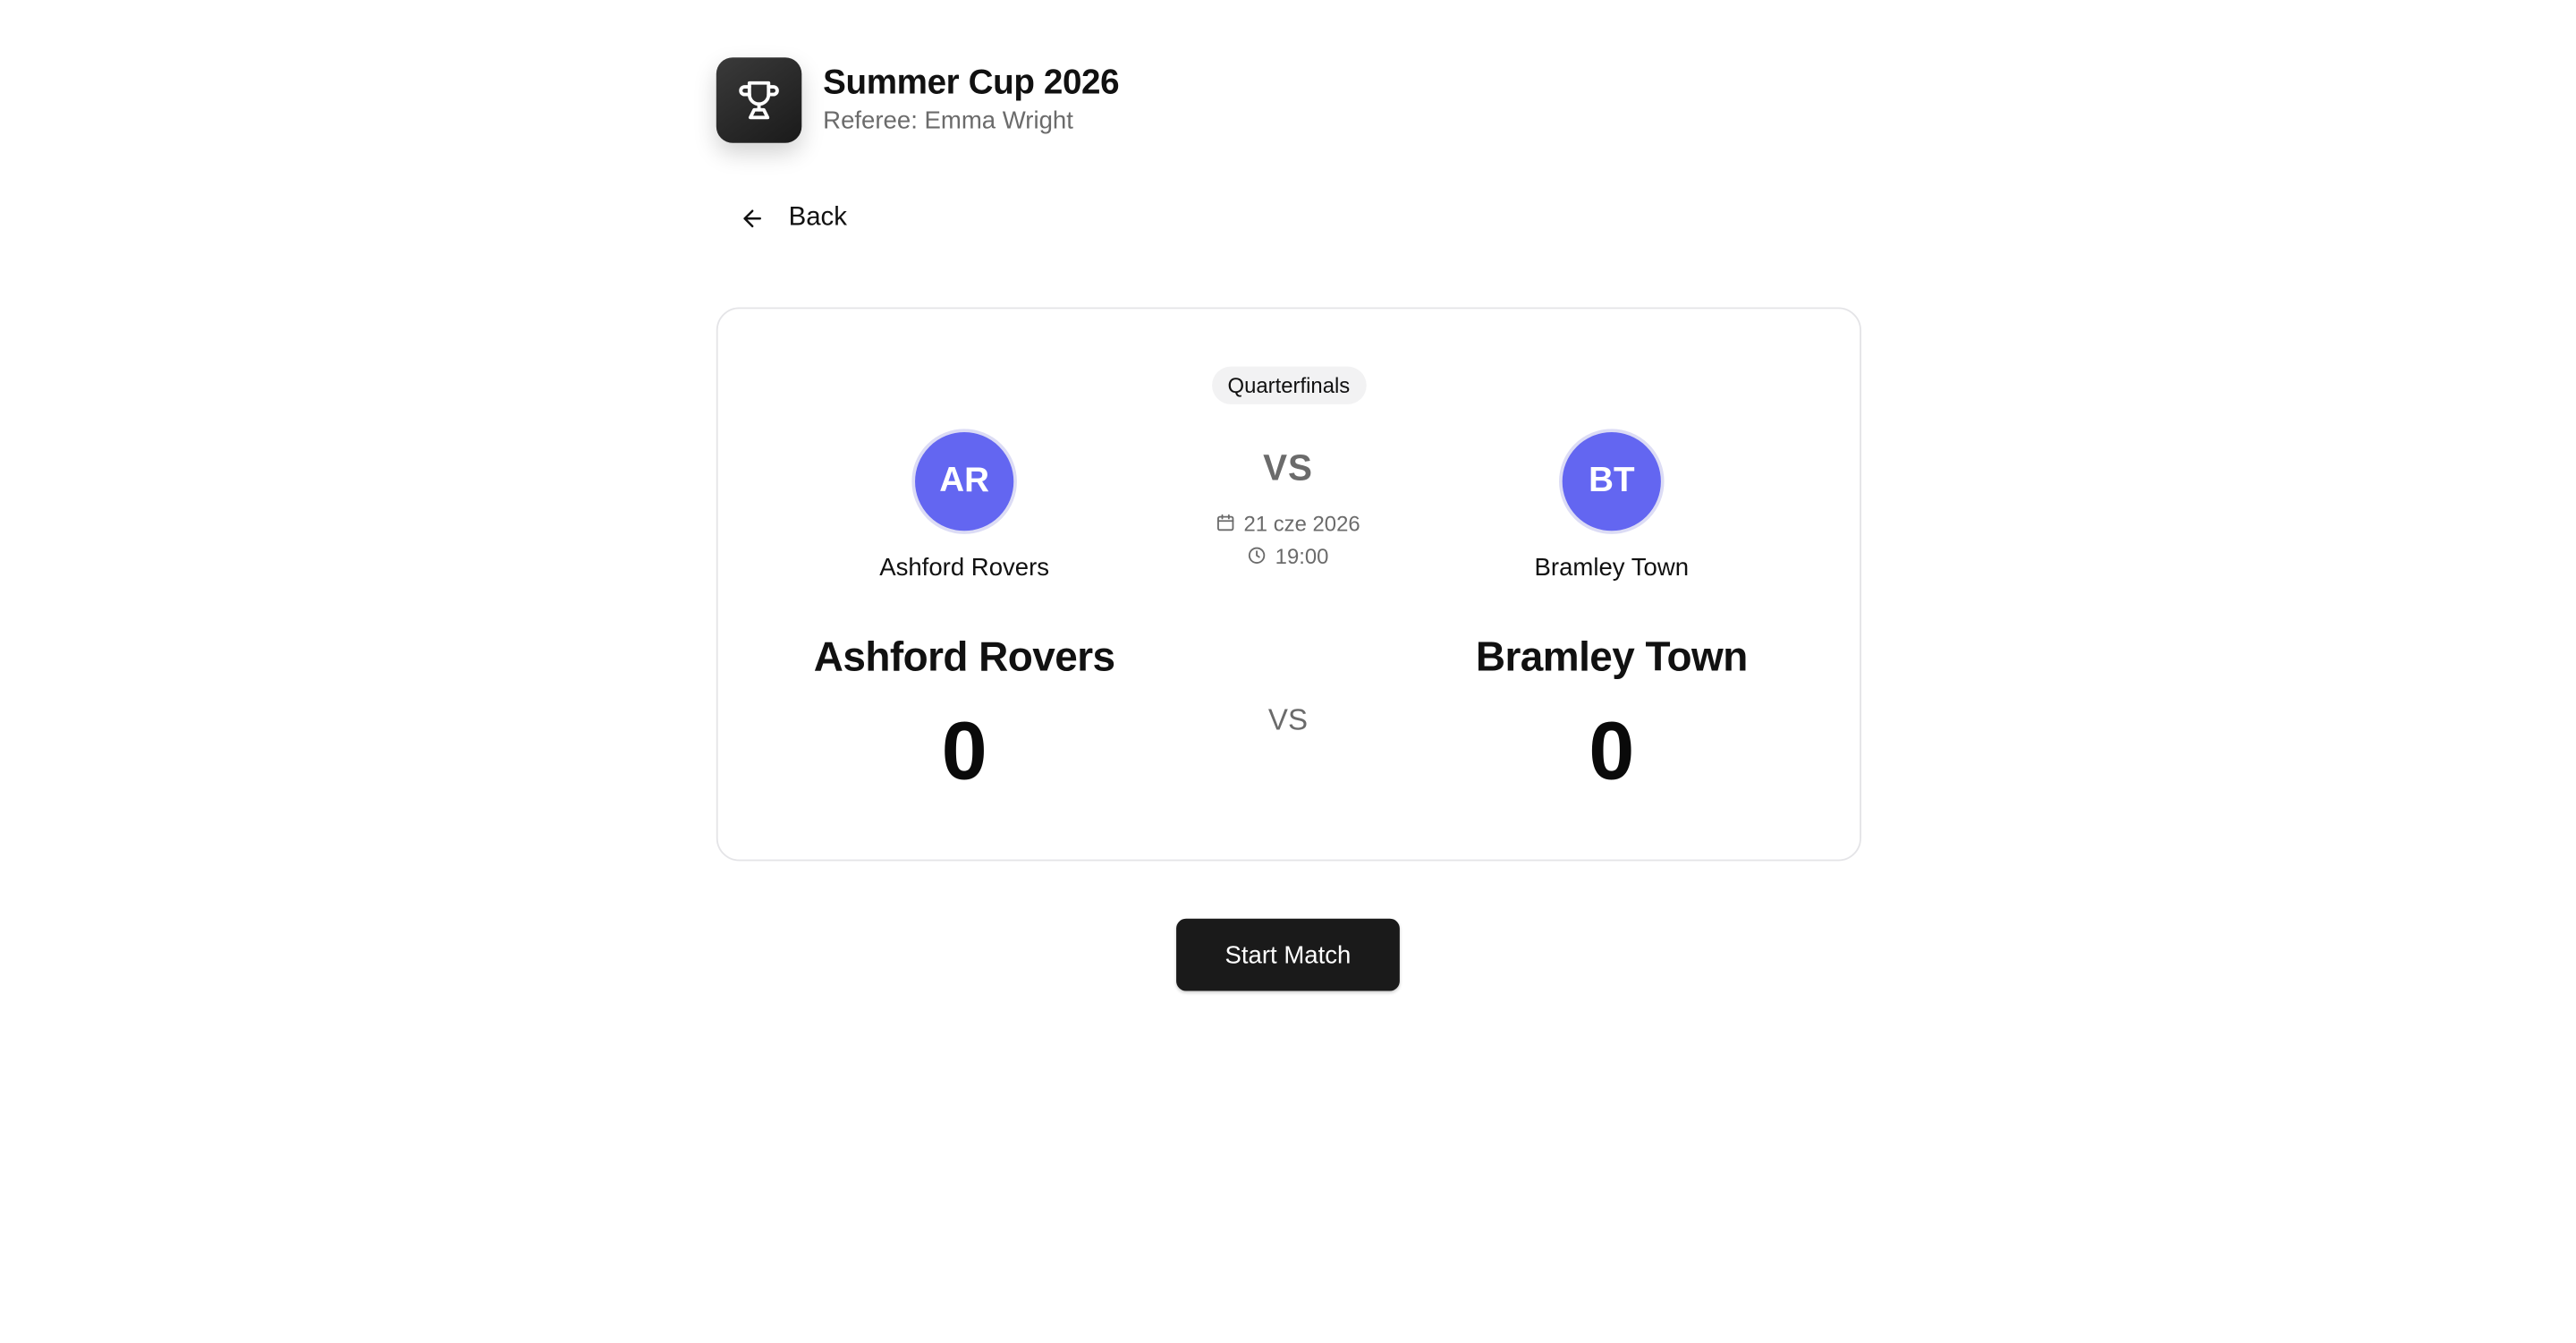  What do you see at coordinates (1612, 567) in the screenshot?
I see `away-team-name-small: Bramley Town` at bounding box center [1612, 567].